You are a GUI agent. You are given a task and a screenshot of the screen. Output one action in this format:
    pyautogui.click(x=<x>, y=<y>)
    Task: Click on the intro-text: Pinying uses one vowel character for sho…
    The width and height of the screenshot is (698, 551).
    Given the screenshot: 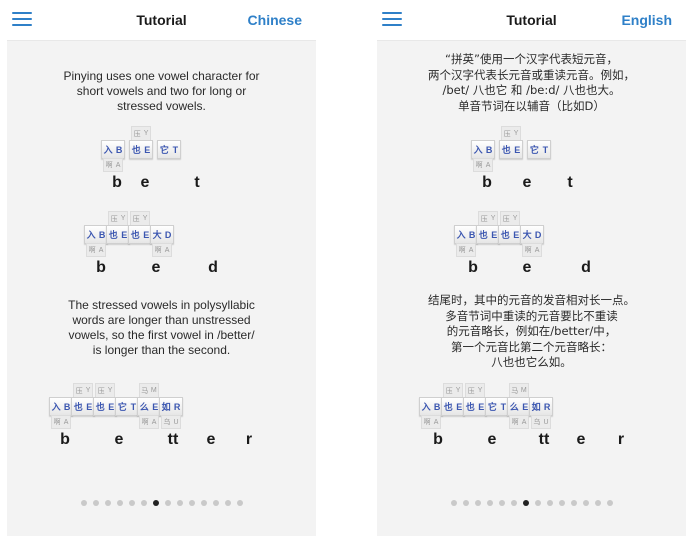 What is the action you would take?
    pyautogui.click(x=161, y=91)
    